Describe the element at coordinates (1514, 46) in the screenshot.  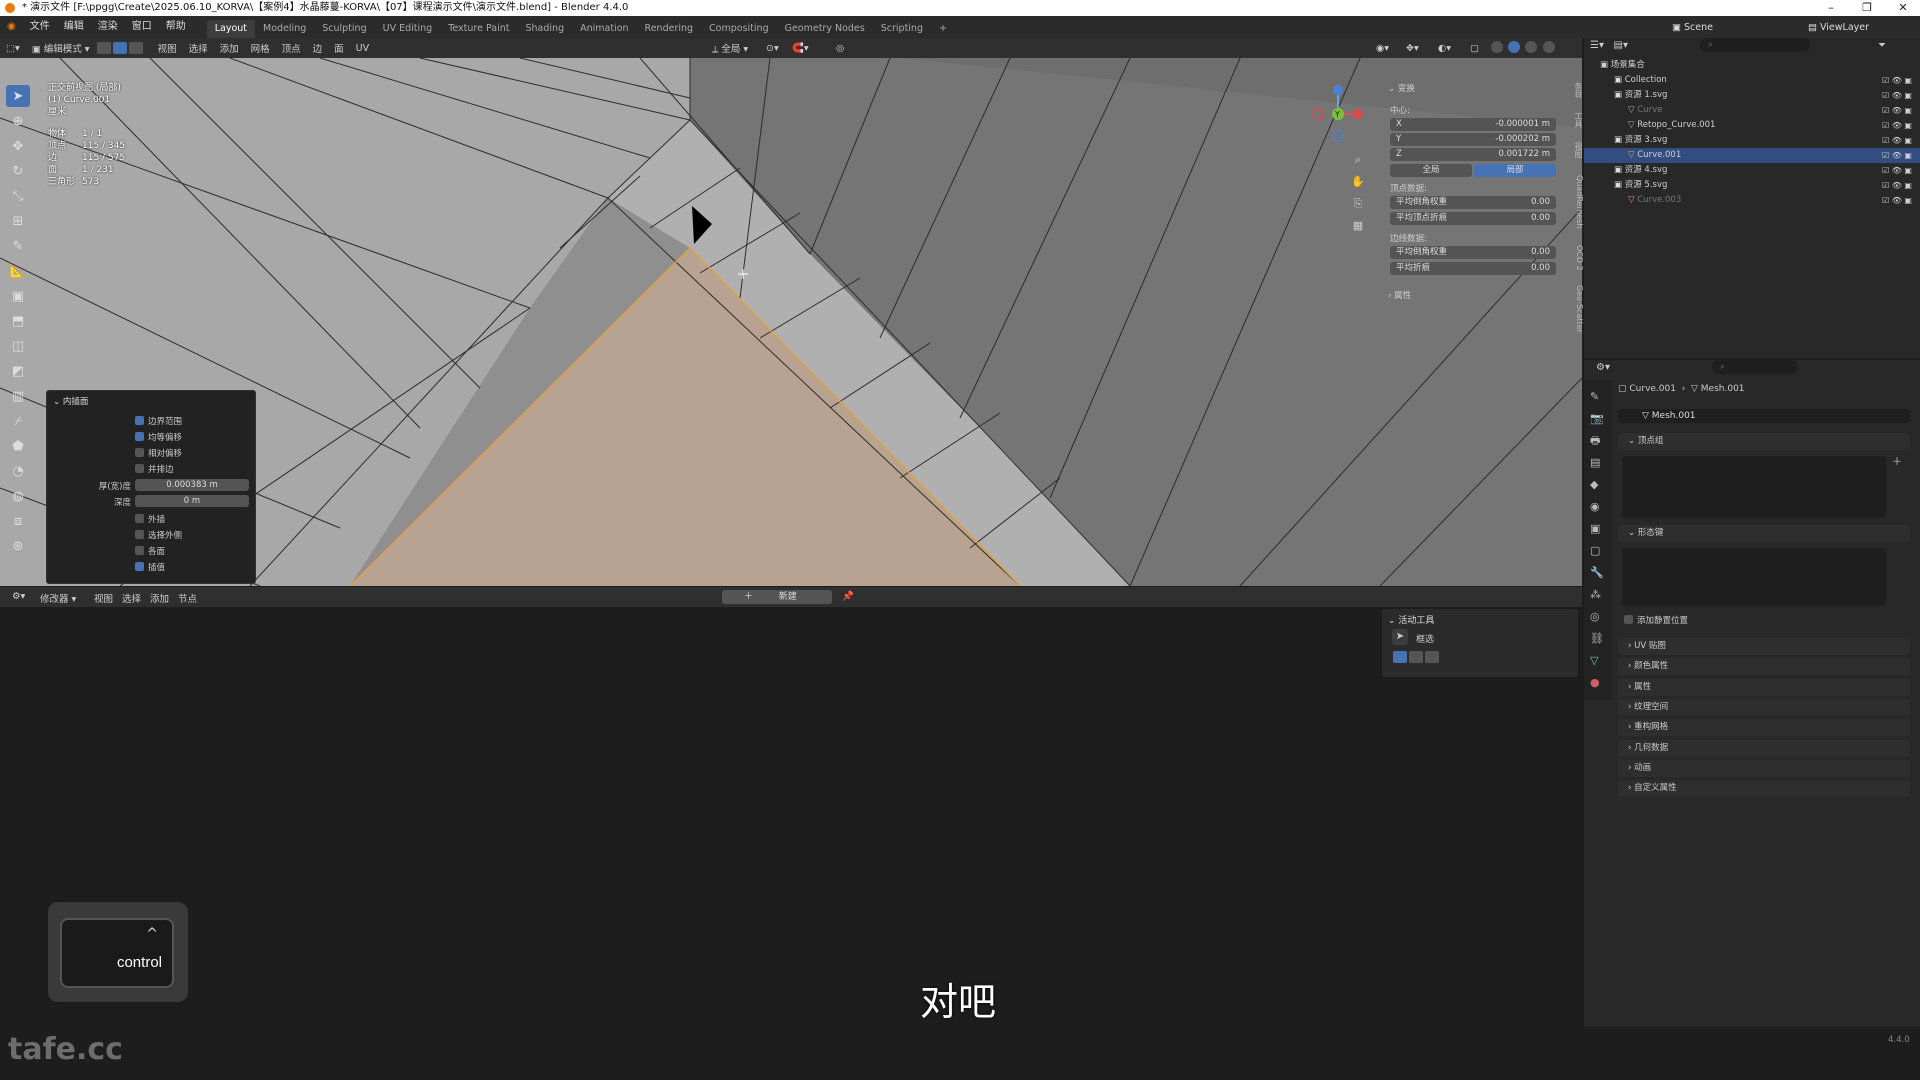
I see `shading-solid-icon` at that location.